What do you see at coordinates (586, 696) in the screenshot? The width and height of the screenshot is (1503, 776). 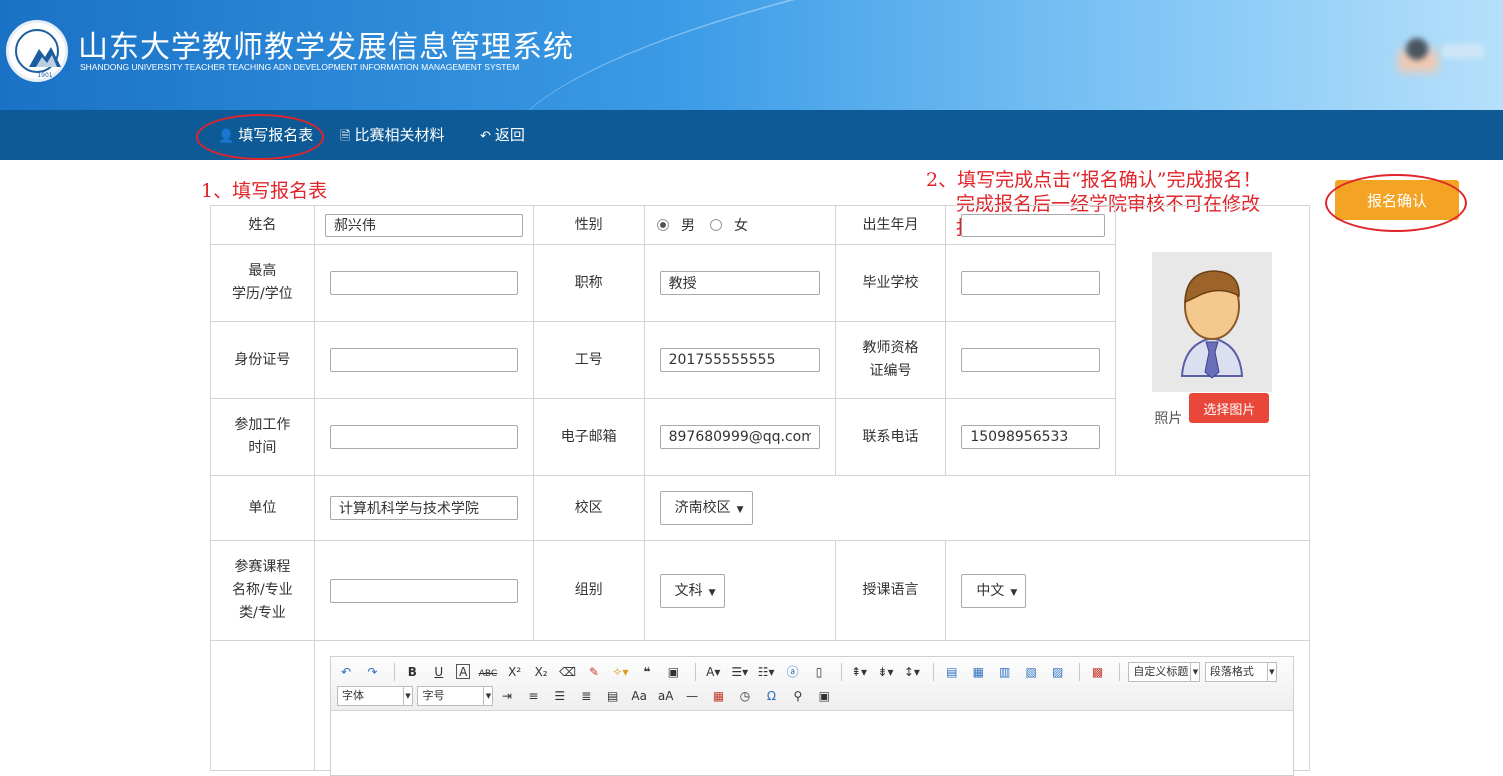 I see `justify-right-icon: ≣` at bounding box center [586, 696].